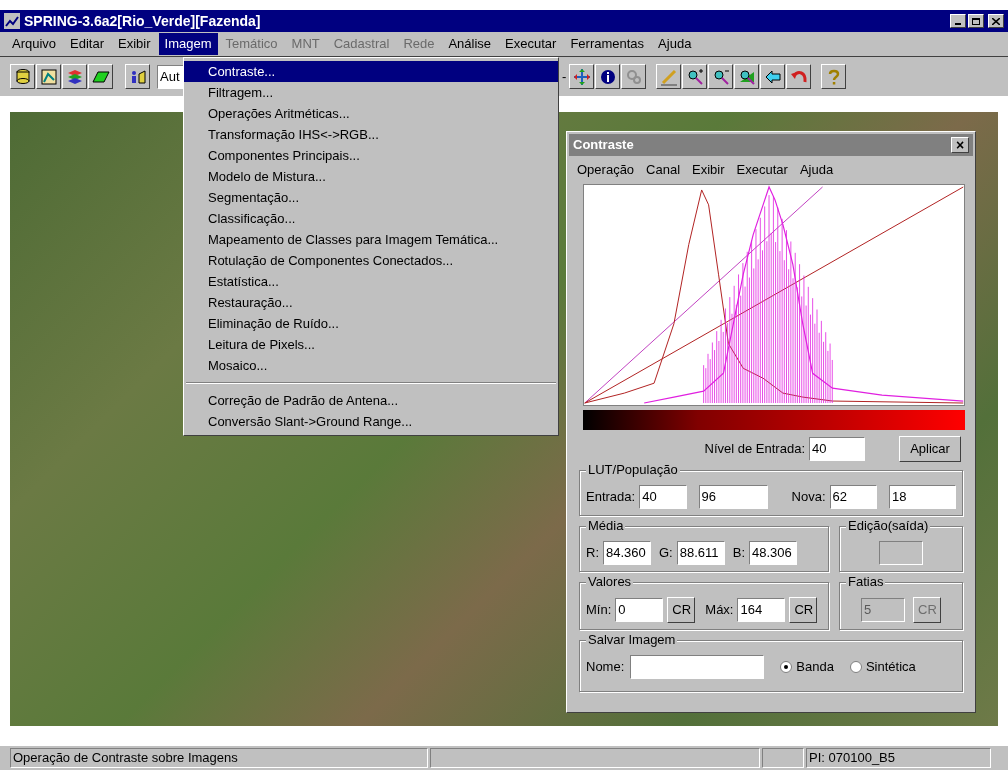  I want to click on group-title: Edição(saída), so click(888, 526).